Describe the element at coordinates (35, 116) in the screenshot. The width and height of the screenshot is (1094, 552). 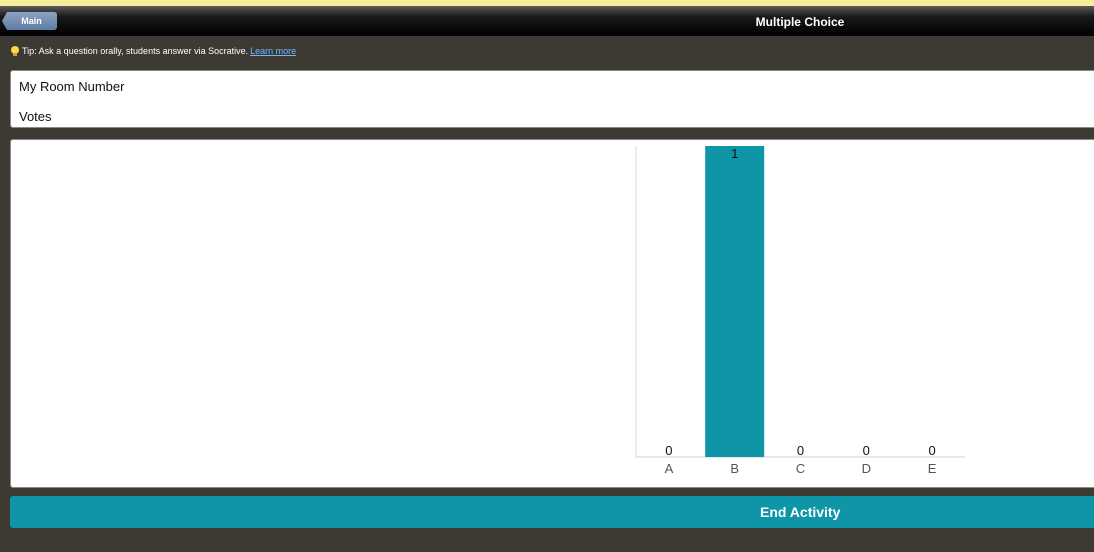
I see `votes-label: Votes` at that location.